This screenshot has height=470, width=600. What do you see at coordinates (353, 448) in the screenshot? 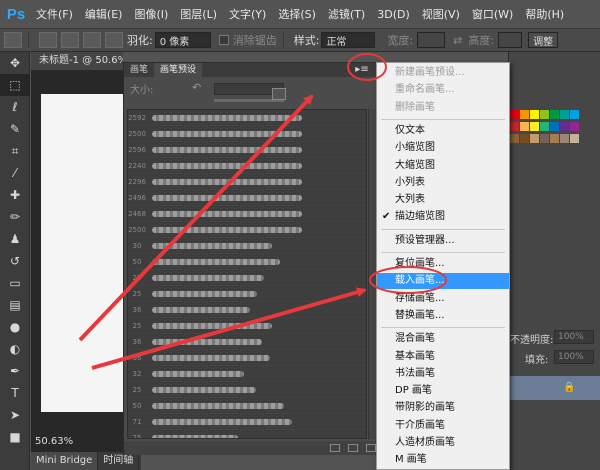
I see `new-preset-icon` at bounding box center [353, 448].